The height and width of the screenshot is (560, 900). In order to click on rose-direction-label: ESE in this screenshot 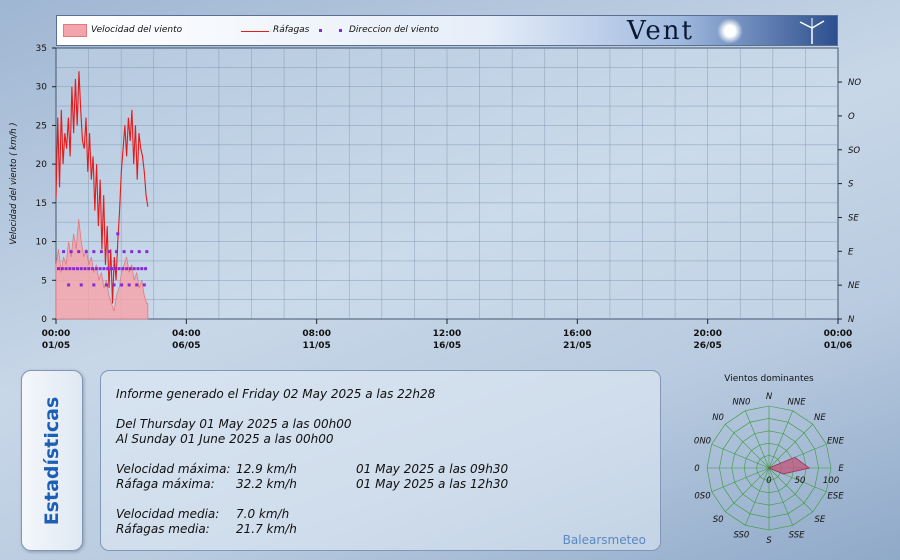, I will do `click(835, 497)`.